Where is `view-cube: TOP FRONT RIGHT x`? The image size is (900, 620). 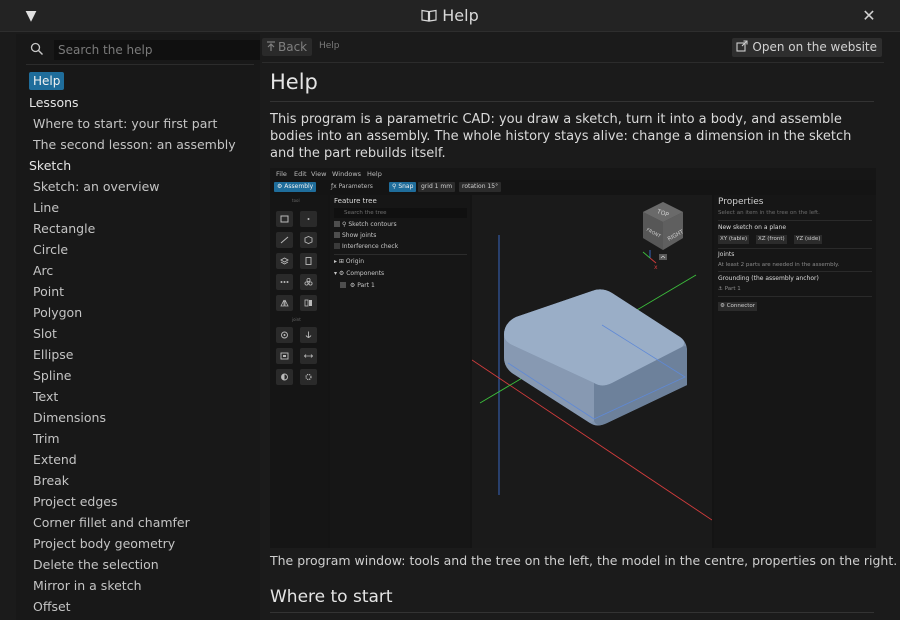
view-cube: TOP FRONT RIGHT x is located at coordinates (663, 236).